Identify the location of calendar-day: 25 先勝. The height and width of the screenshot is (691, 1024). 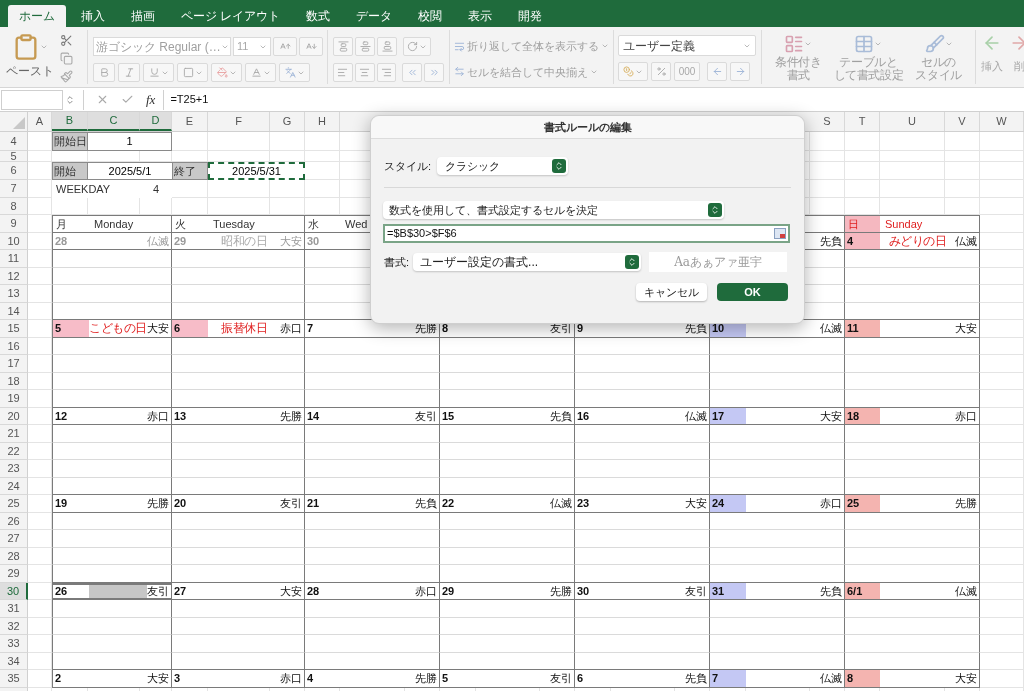
(912, 504).